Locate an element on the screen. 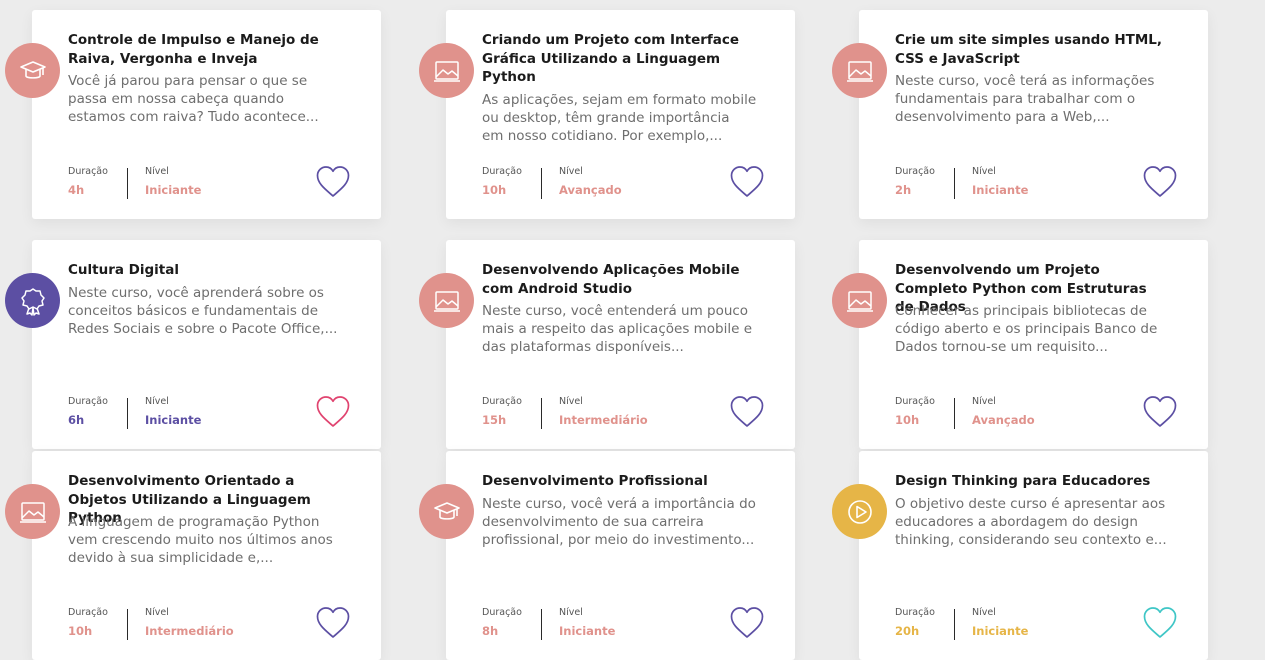  play-circle-icon is located at coordinates (860, 512).